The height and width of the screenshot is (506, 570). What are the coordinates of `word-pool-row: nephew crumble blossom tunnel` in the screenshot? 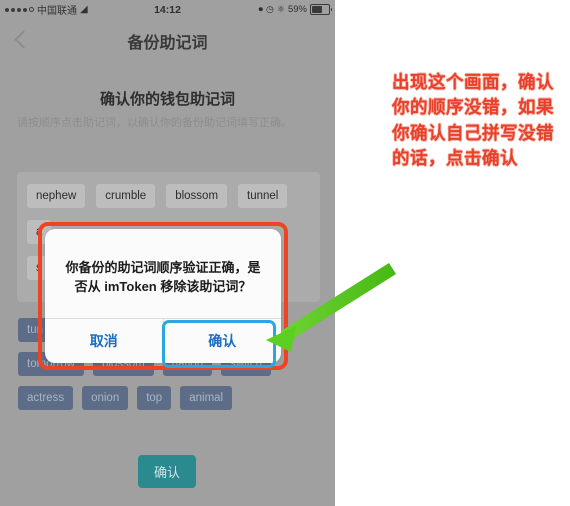 It's located at (168, 196).